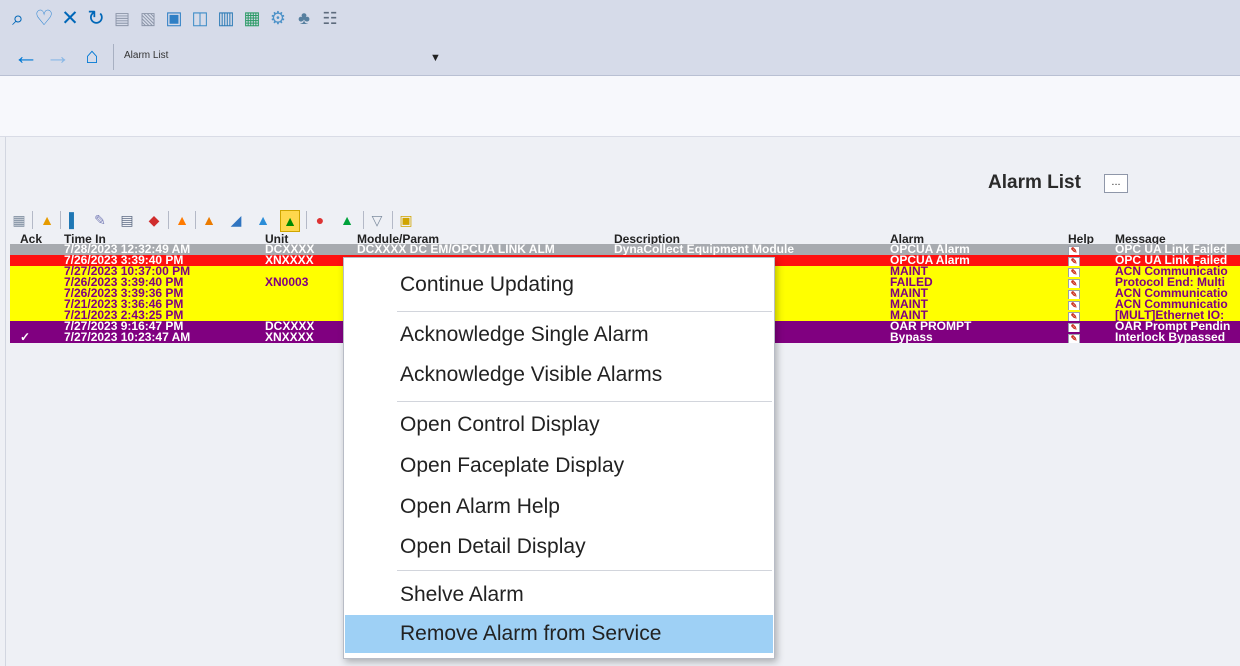 The width and height of the screenshot is (1240, 666). What do you see at coordinates (1170, 337) in the screenshot?
I see `message-cell: Interlock Bypassed` at bounding box center [1170, 337].